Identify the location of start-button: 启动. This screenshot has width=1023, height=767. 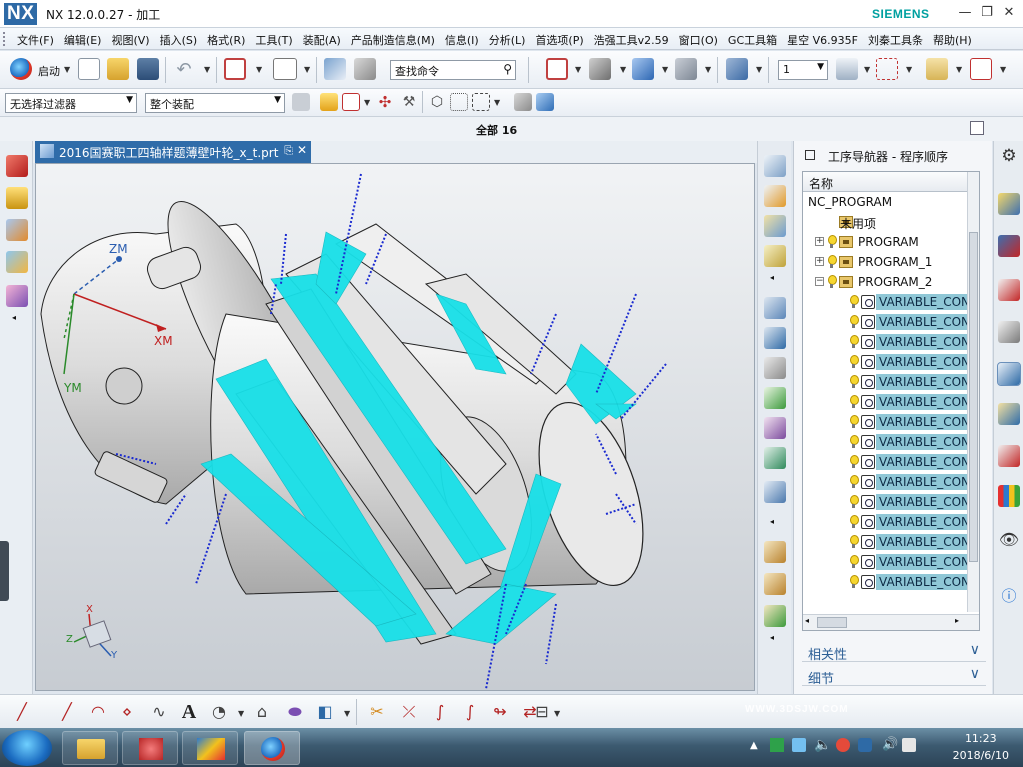
(49, 71).